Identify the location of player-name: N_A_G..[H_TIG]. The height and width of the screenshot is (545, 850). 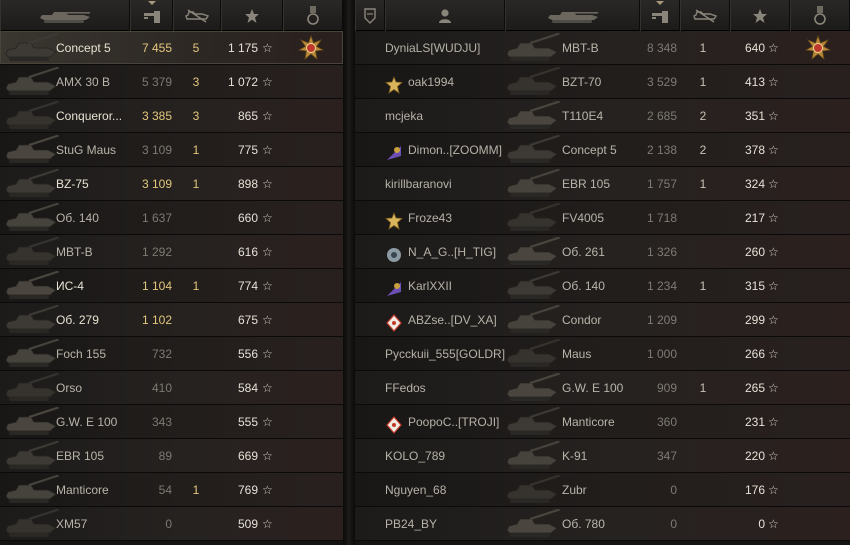
(452, 252).